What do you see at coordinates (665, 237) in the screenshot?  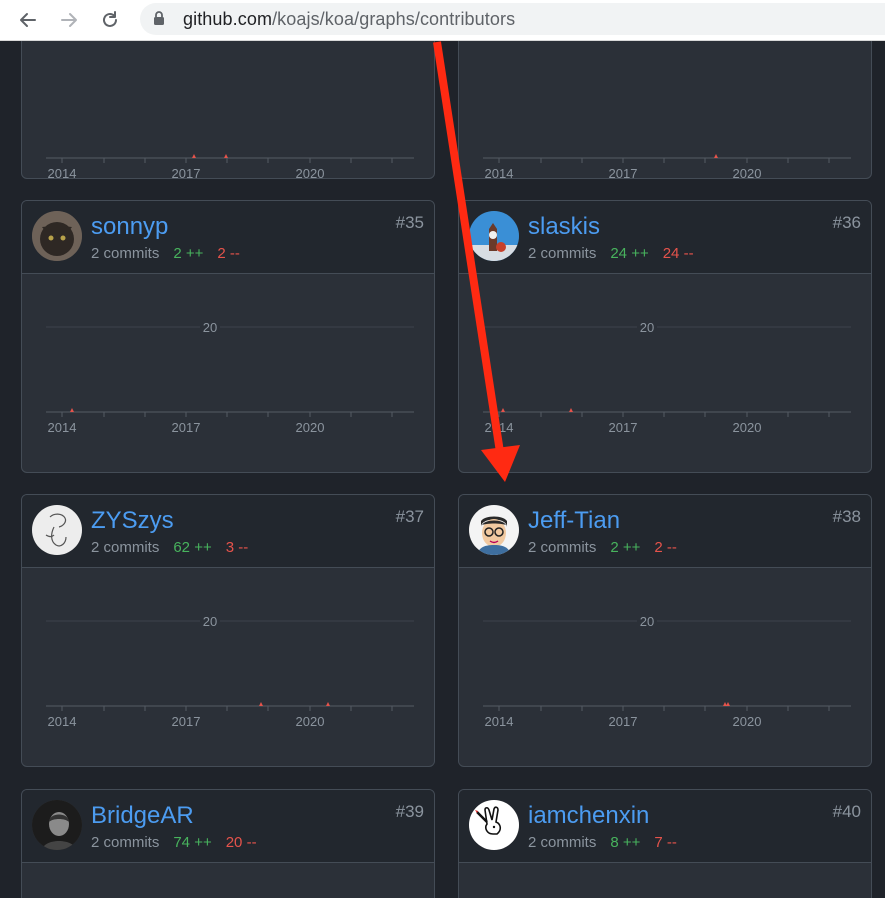 I see `card-header: slaskis 2 commits 24 ++ 24 -- #36` at bounding box center [665, 237].